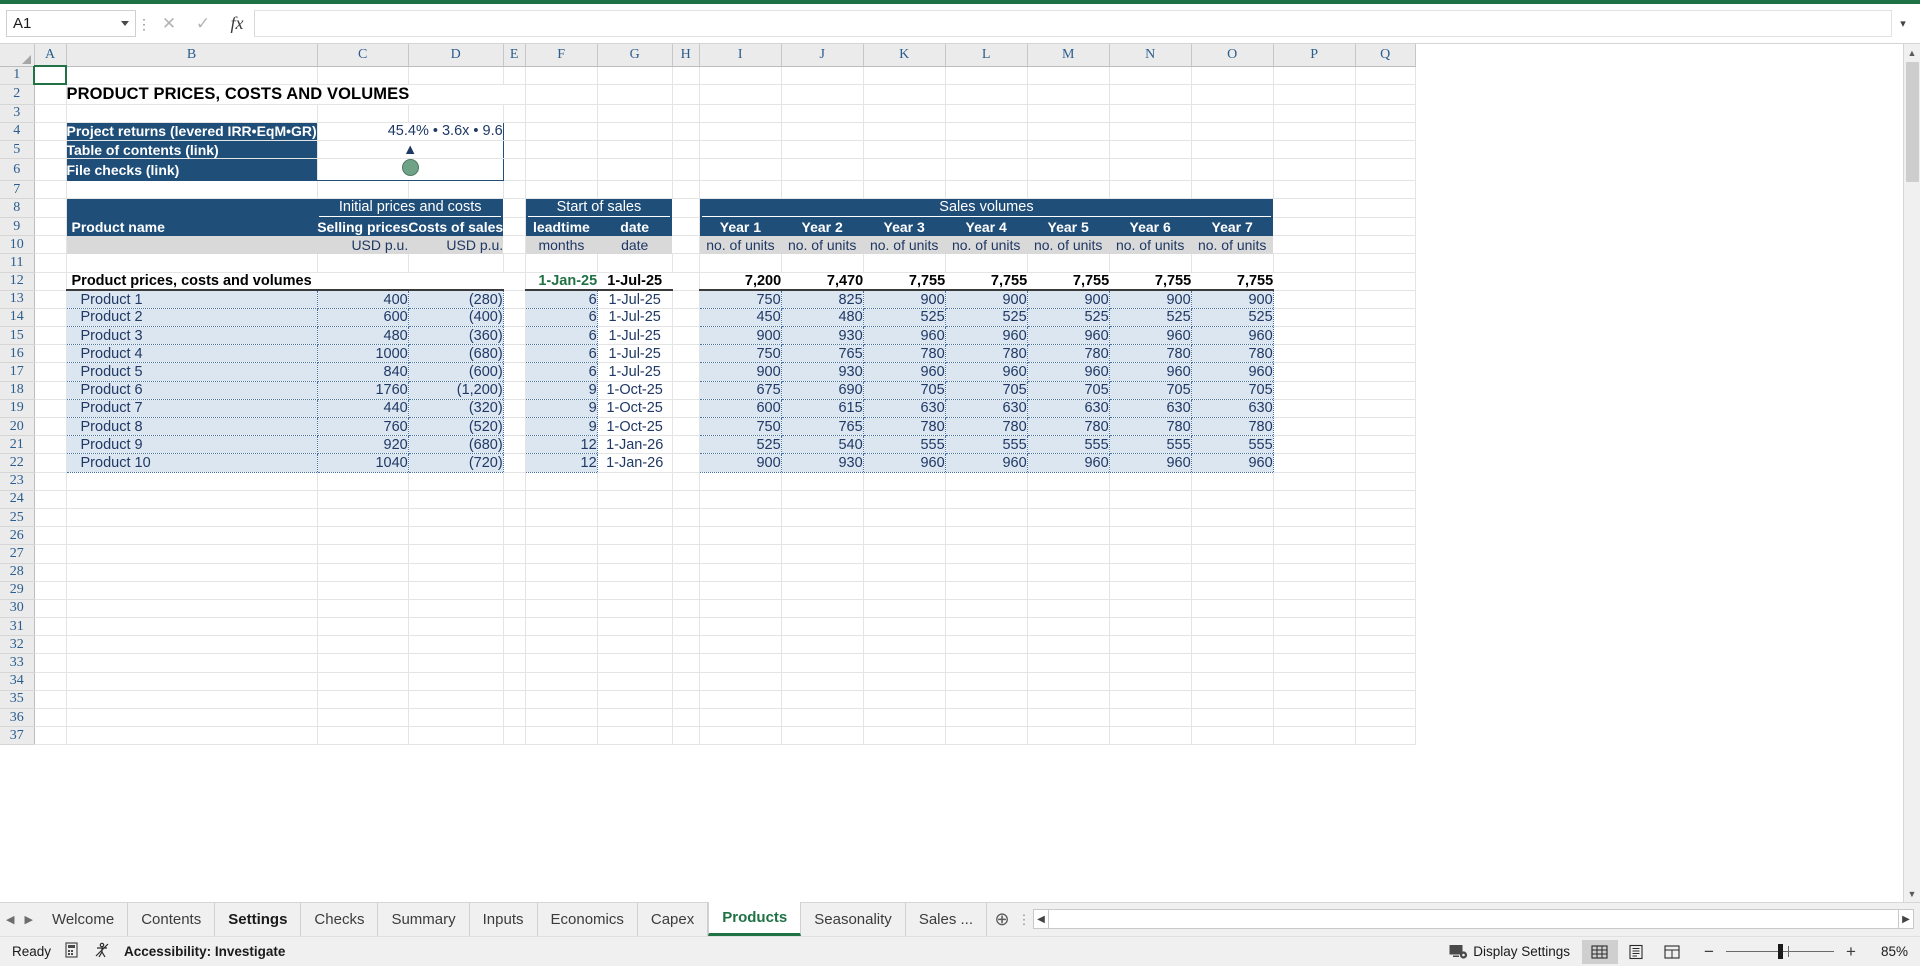 Image resolution: width=1920 pixels, height=966 pixels. I want to click on product-volume-year-6: 630, so click(1150, 409).